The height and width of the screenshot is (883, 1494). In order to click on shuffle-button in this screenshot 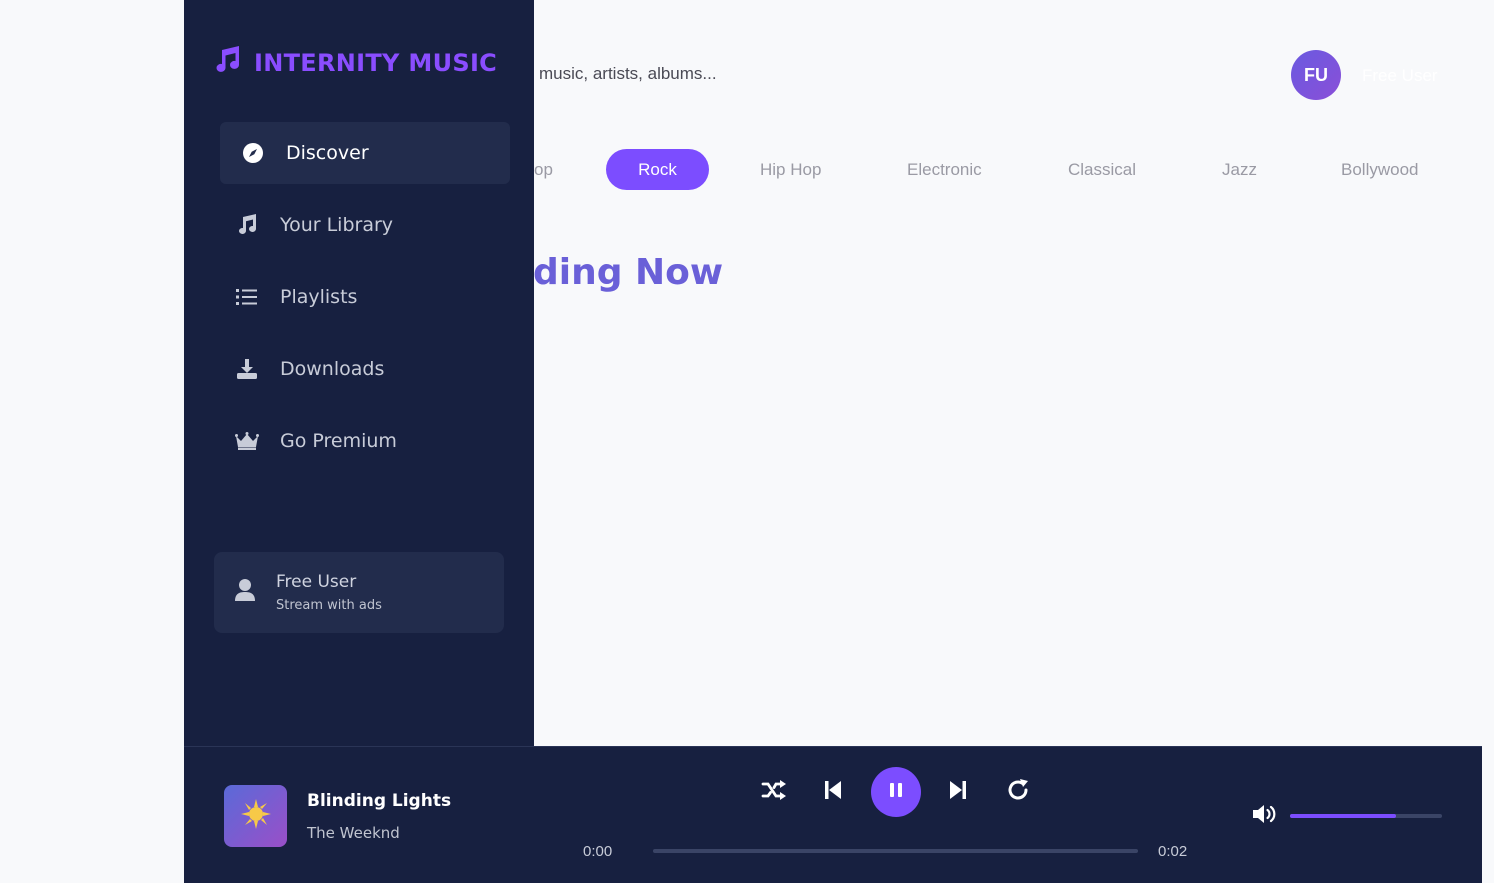, I will do `click(774, 792)`.